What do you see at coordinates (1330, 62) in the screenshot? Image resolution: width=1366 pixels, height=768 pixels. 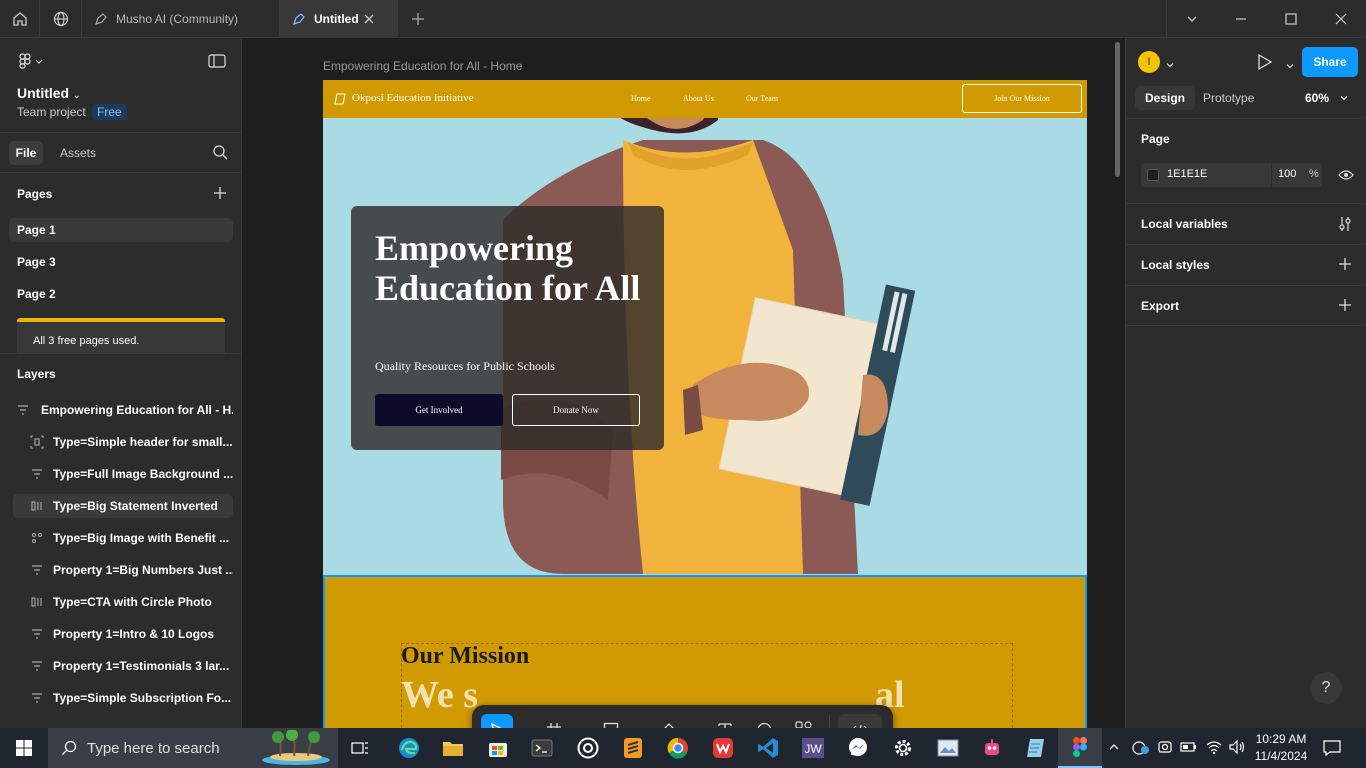 I see `share-button: Share` at bounding box center [1330, 62].